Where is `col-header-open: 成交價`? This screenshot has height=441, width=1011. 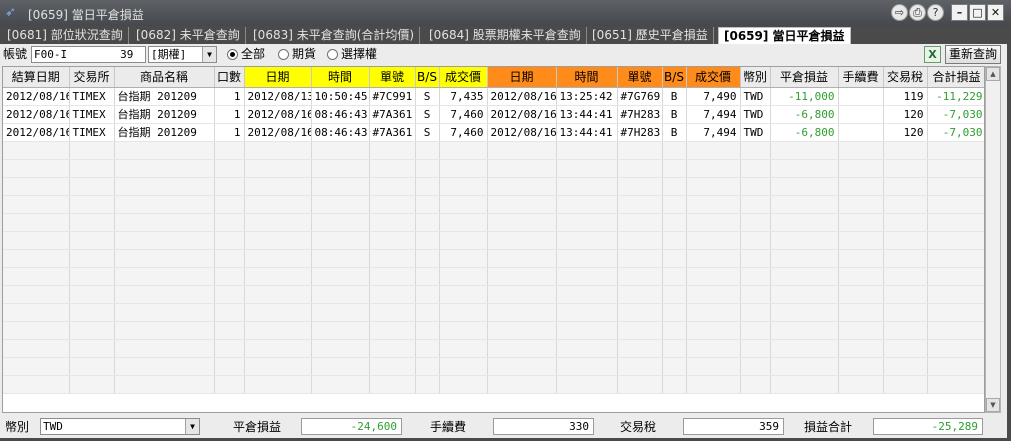 col-header-open: 成交價 is located at coordinates (463, 77).